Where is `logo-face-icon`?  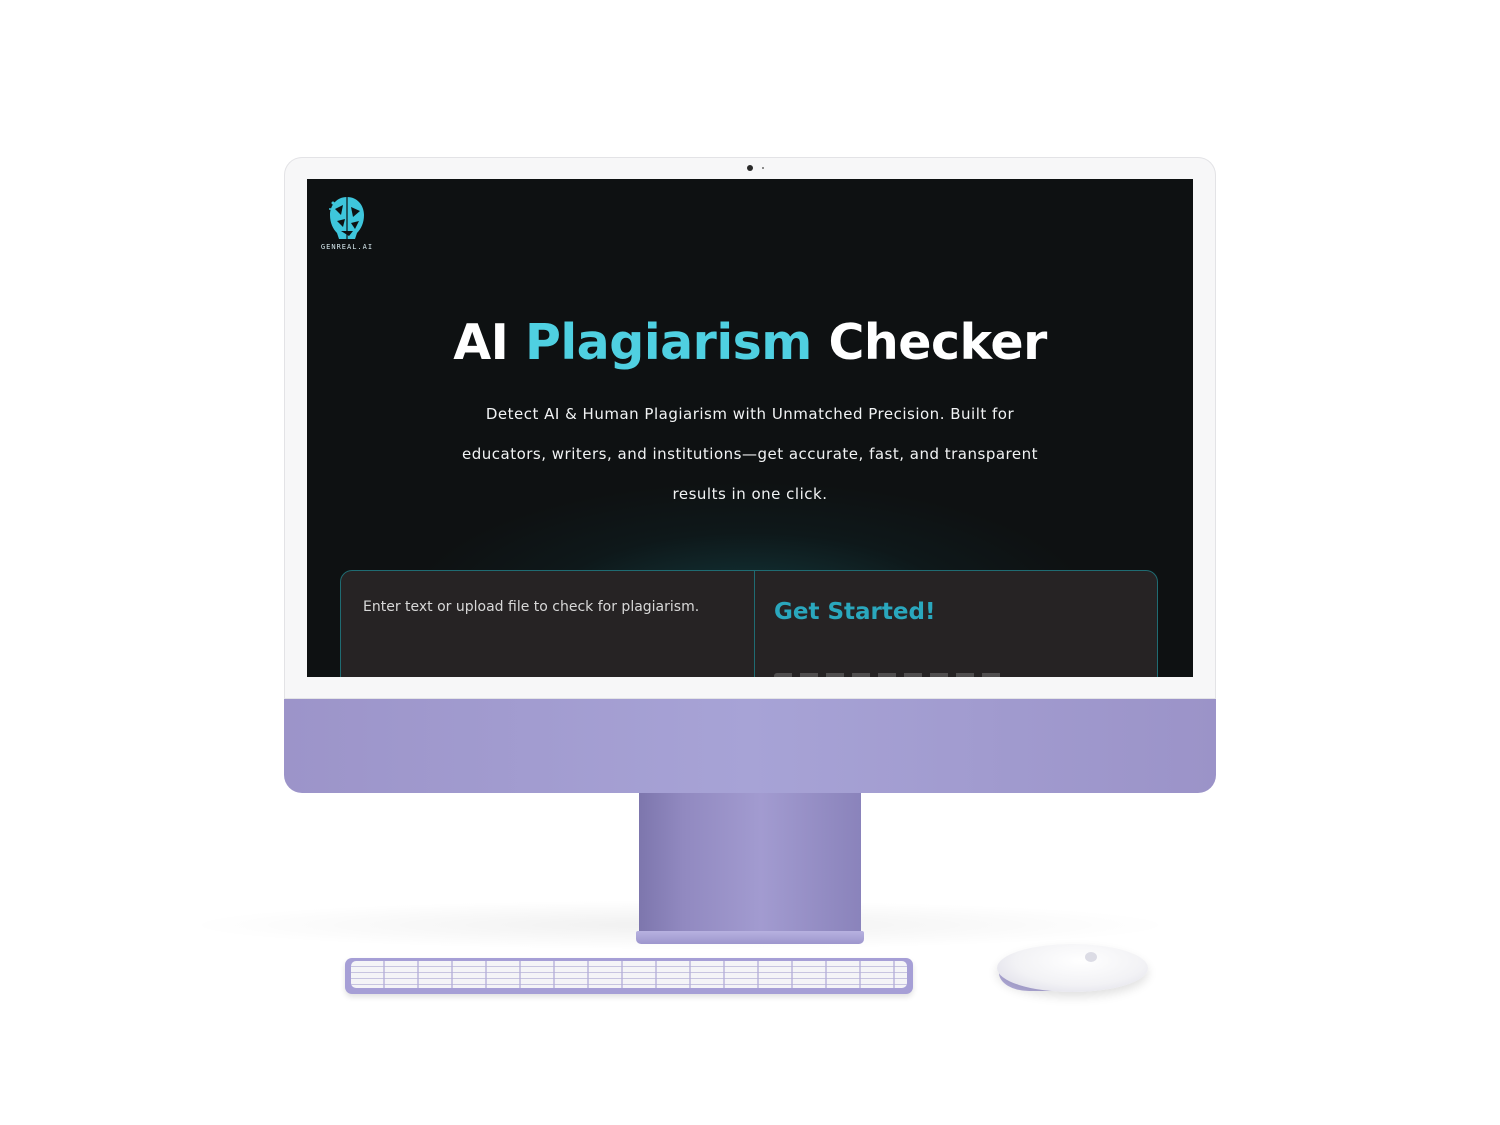
logo-face-icon is located at coordinates (346, 218).